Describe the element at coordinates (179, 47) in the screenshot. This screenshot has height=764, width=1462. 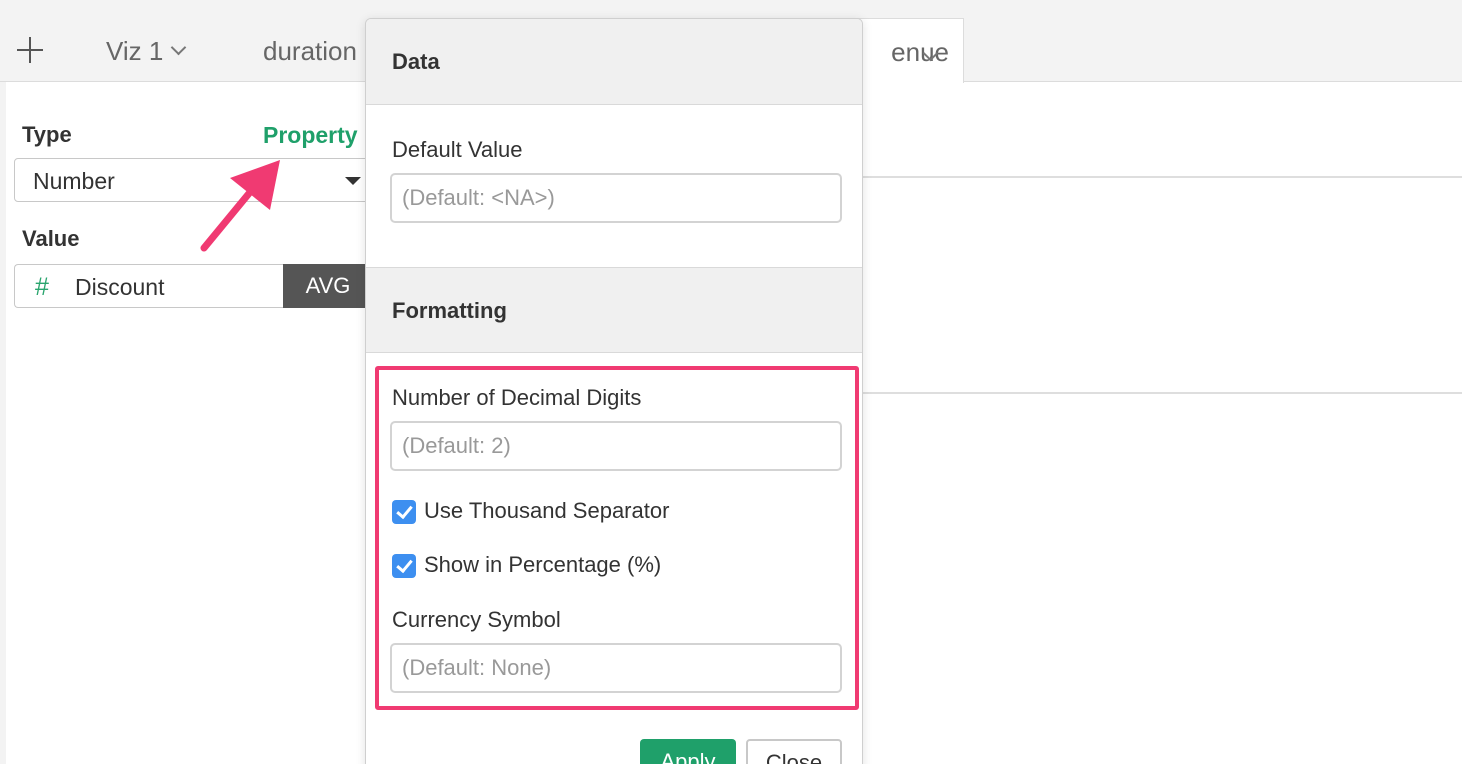
I see `chevron-down-icon` at that location.